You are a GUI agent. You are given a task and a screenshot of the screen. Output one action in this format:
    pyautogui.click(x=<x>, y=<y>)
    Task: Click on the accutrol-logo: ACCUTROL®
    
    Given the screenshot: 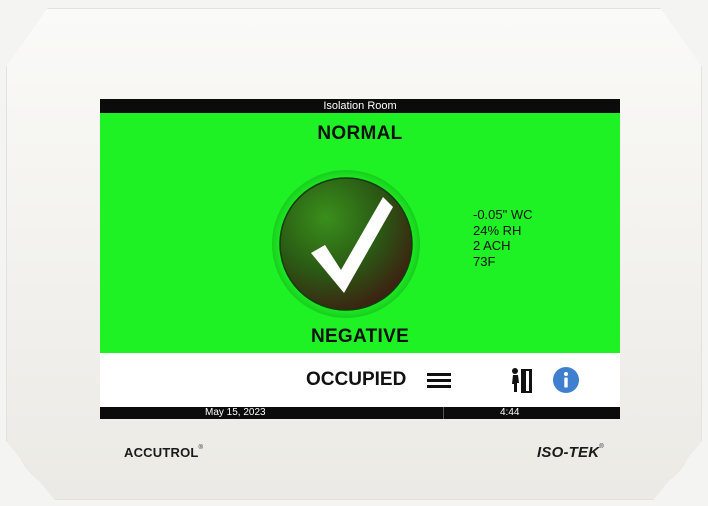 What is the action you would take?
    pyautogui.click(x=164, y=452)
    